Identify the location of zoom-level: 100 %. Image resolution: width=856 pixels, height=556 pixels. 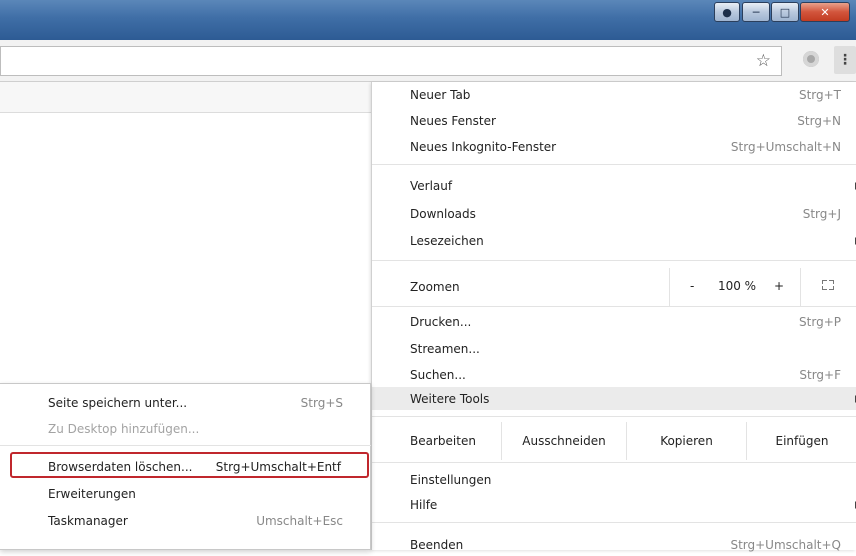
(737, 286).